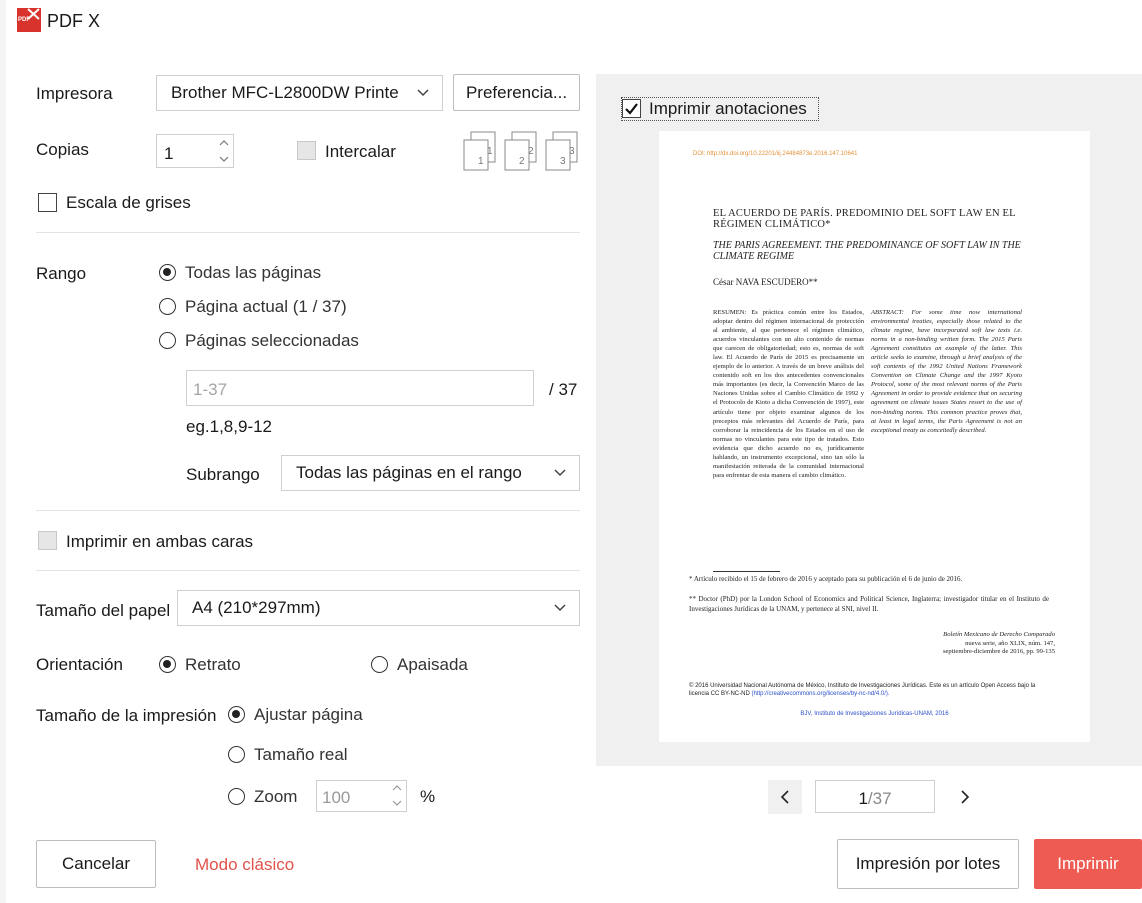  What do you see at coordinates (746, 571) in the screenshot?
I see `footnote-rule` at bounding box center [746, 571].